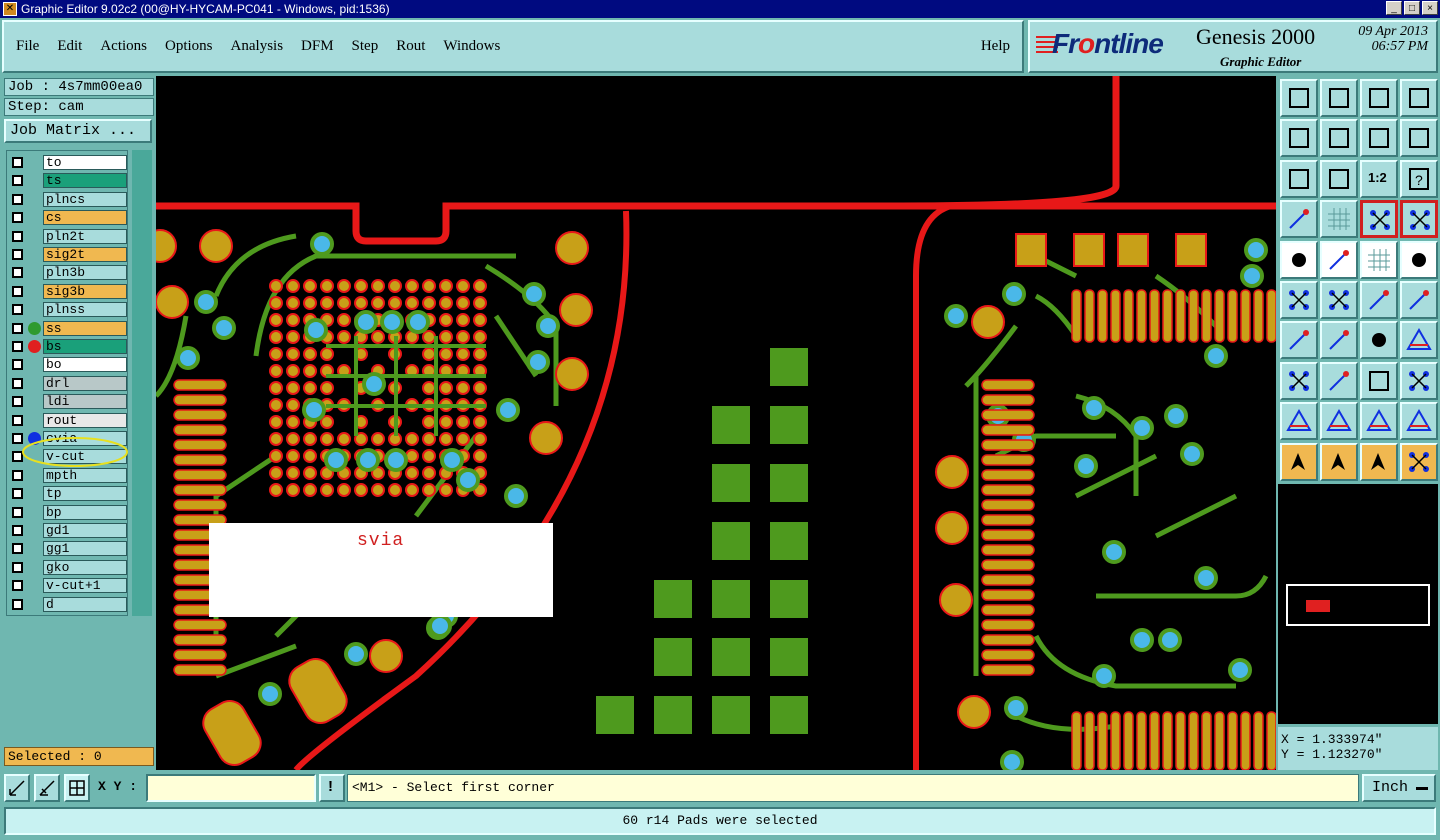 Image resolution: width=1440 pixels, height=840 pixels. What do you see at coordinates (1419, 340) in the screenshot?
I see `split-tool` at bounding box center [1419, 340].